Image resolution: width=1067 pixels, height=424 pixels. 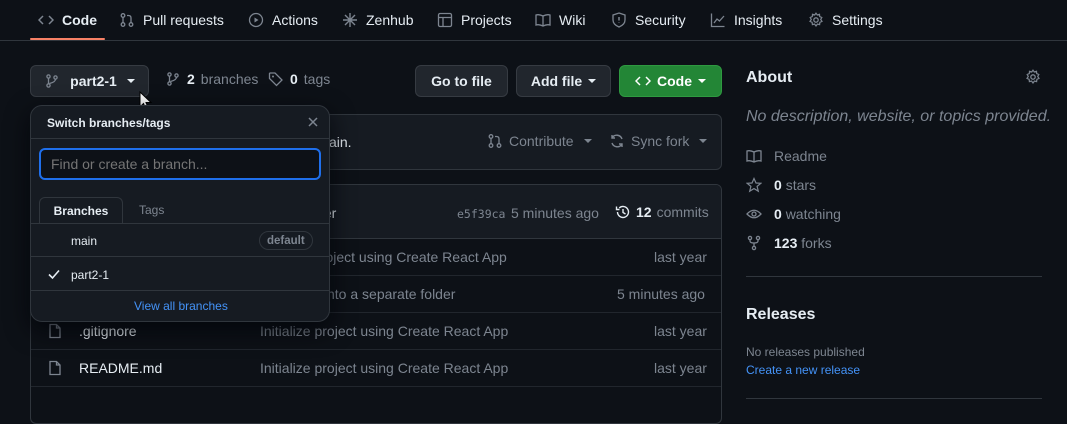 I want to click on readme-link: Readme, so click(x=786, y=156).